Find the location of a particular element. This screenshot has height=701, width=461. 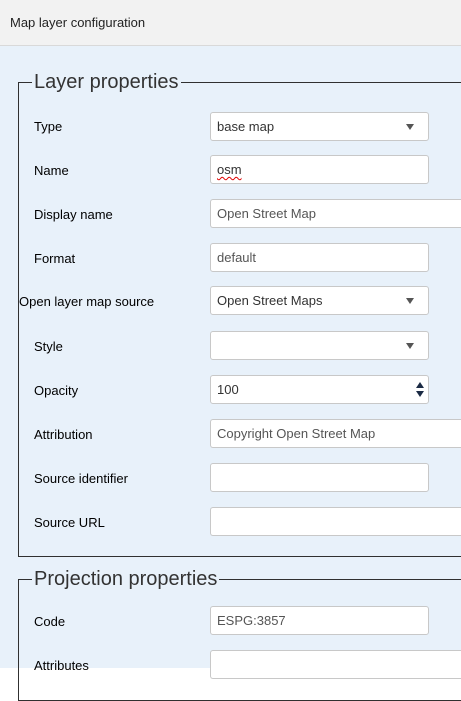

map-source-value: Open Street Maps is located at coordinates (270, 300).